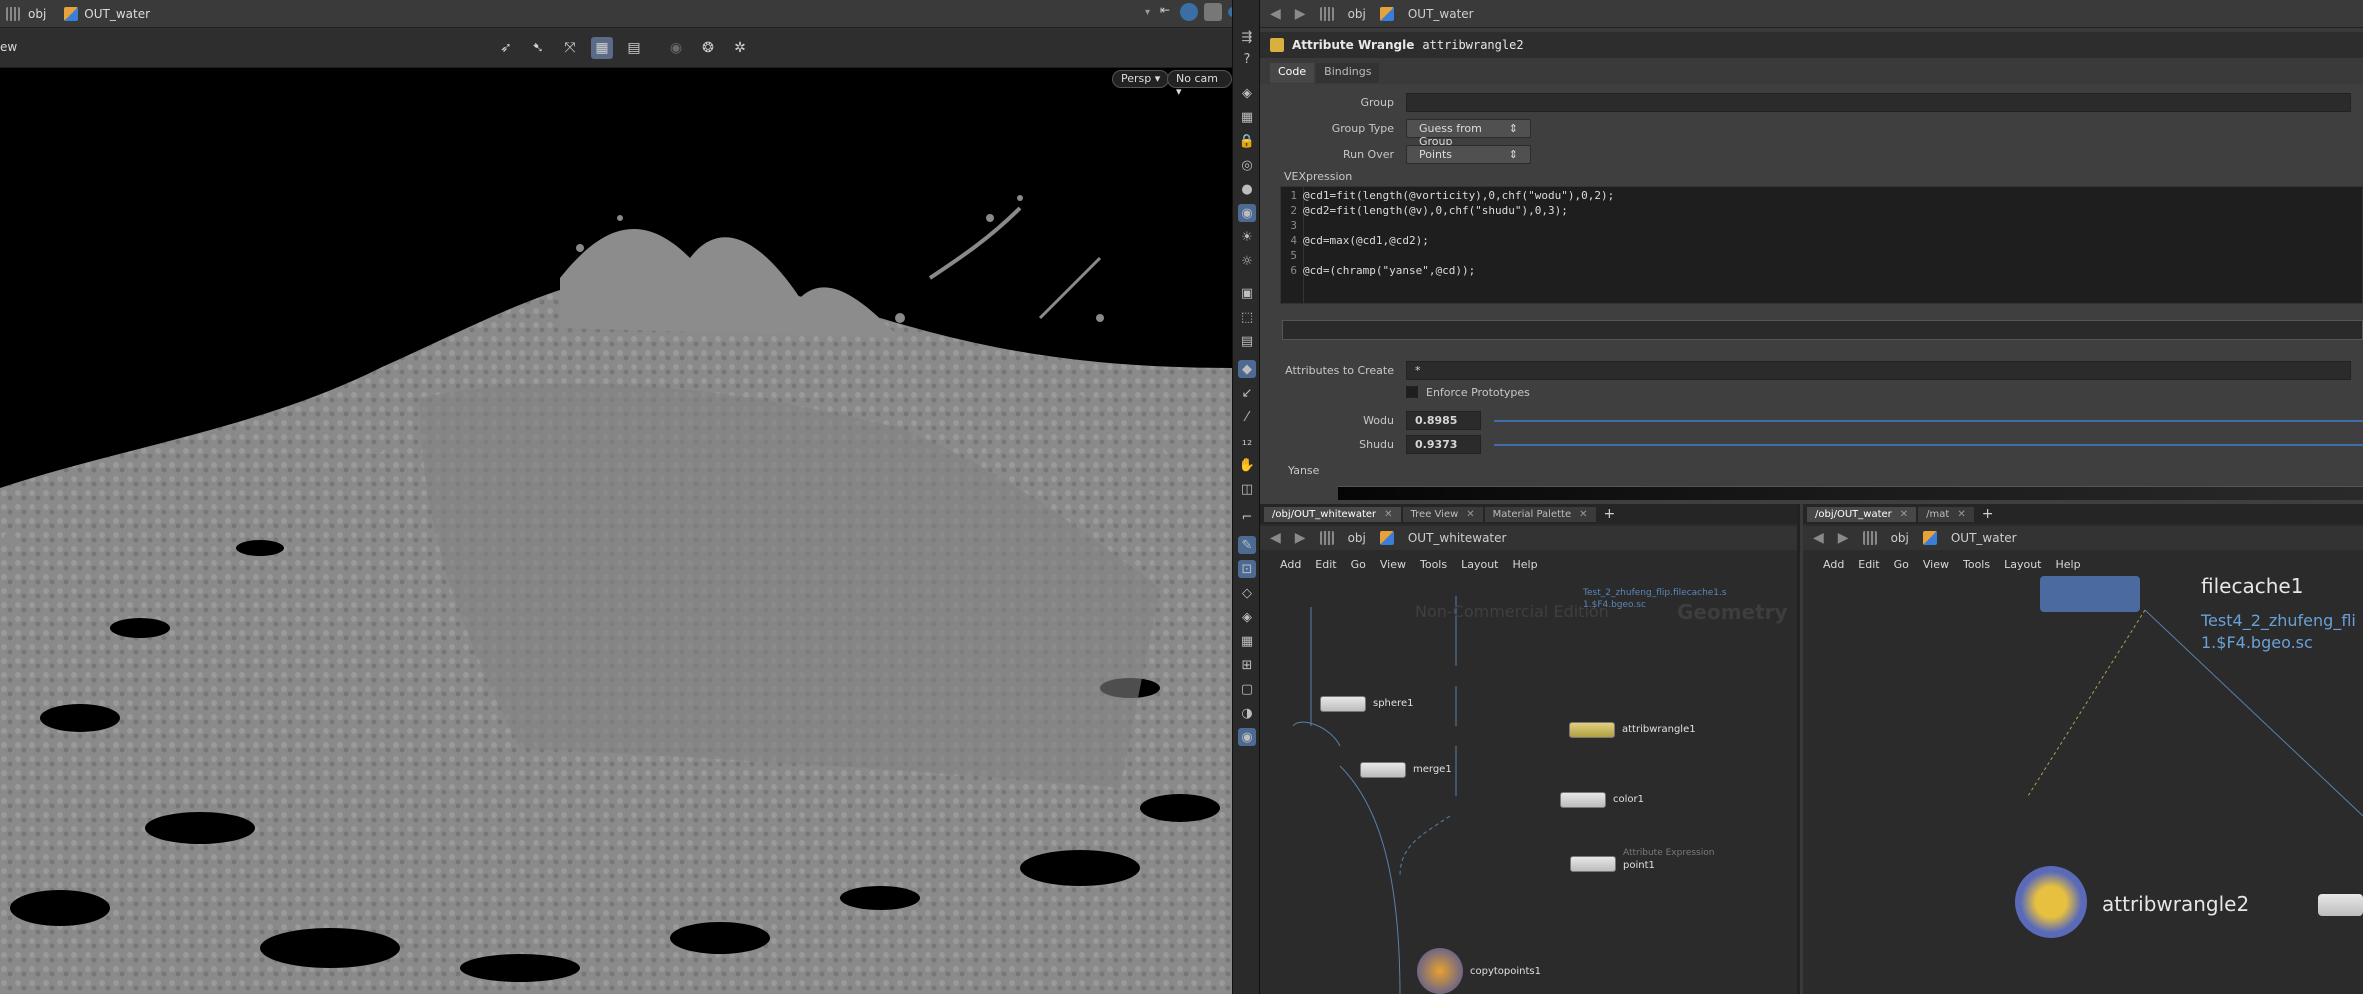  Describe the element at coordinates (1592, 730) in the screenshot. I see `attribwrangle1-node` at that location.